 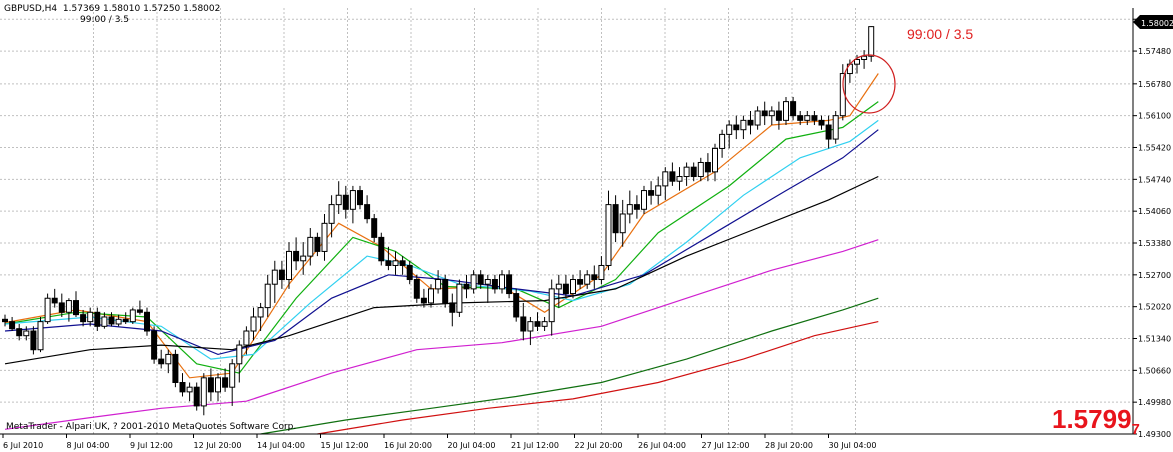 What do you see at coordinates (472, 445) in the screenshot?
I see `time-tick-label: 20 Jul 04:00` at bounding box center [472, 445].